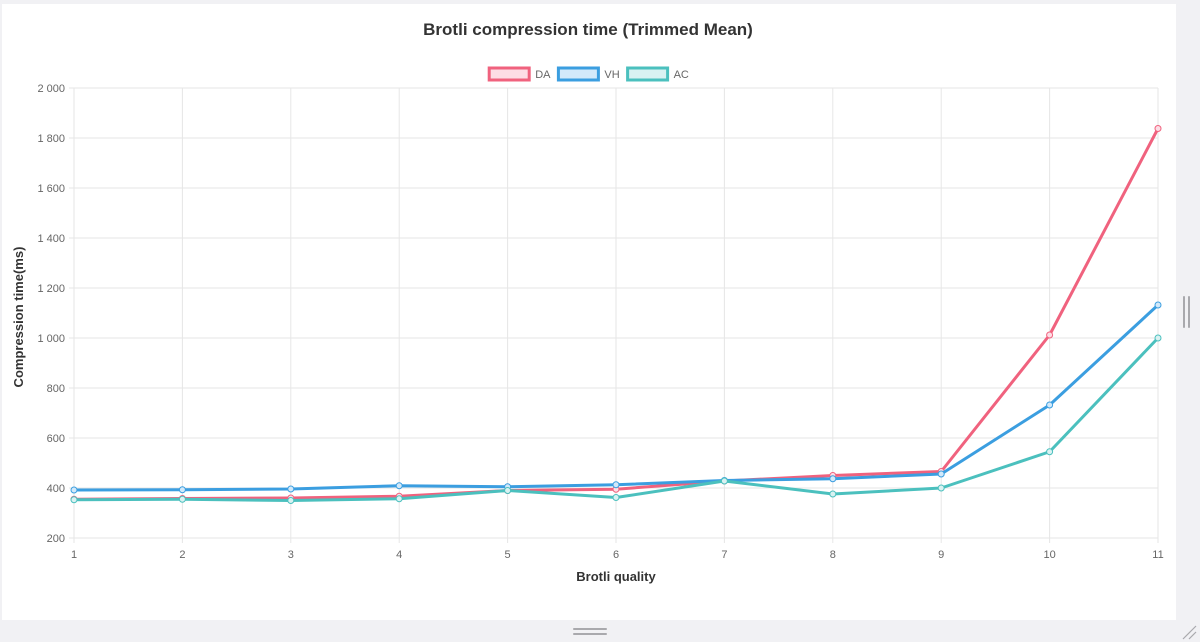 This screenshot has height=642, width=1200. What do you see at coordinates (616, 555) in the screenshot?
I see `x-tick-label: 6` at bounding box center [616, 555].